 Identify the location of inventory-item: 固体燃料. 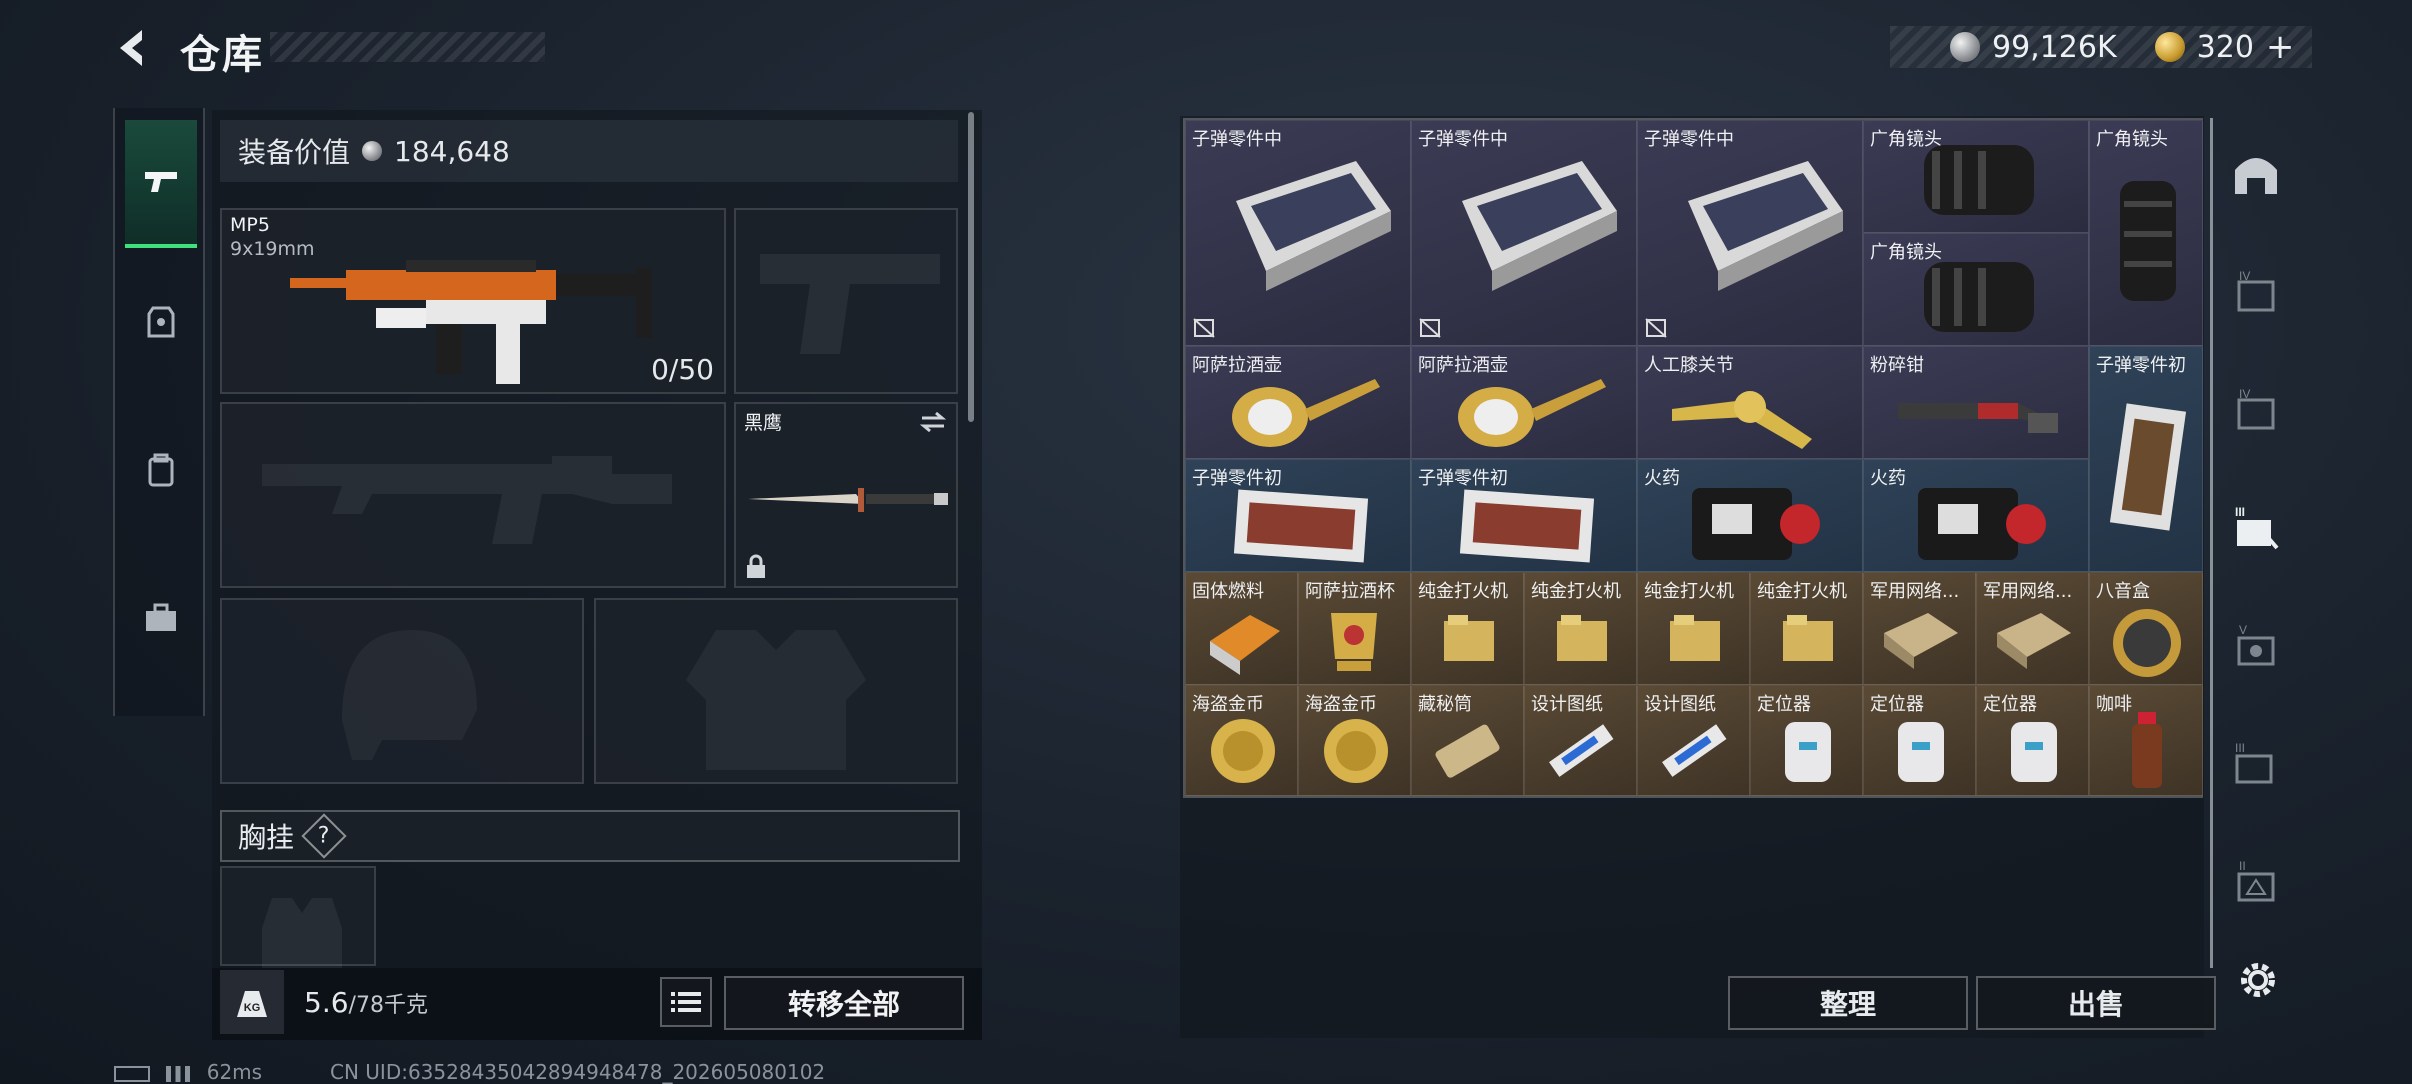
(1241, 628).